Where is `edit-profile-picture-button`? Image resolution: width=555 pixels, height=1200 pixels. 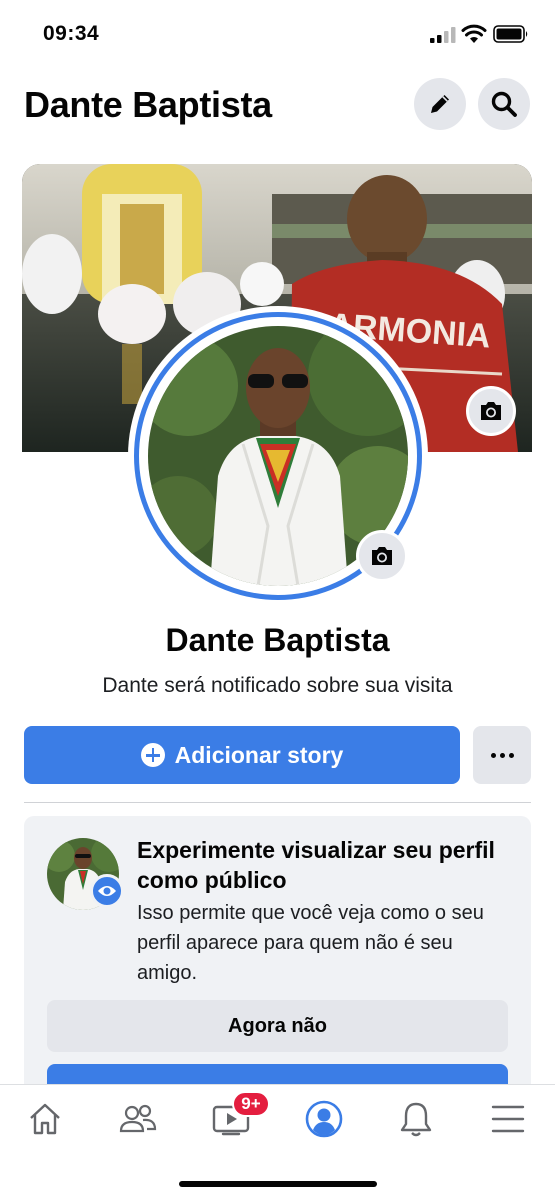
edit-profile-picture-button is located at coordinates (382, 556).